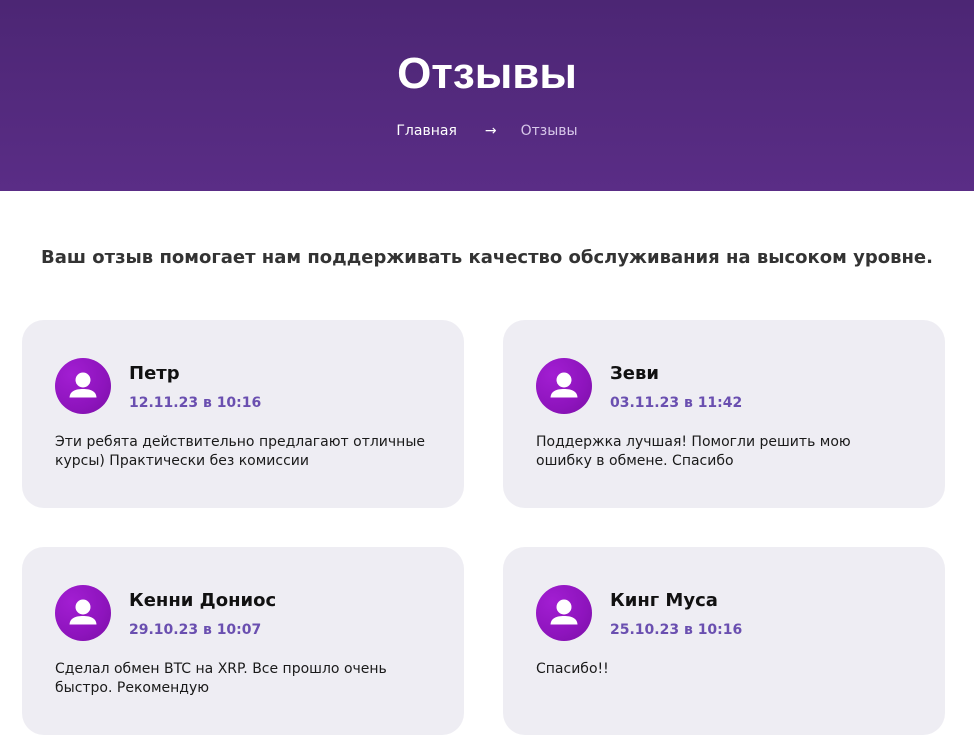 Image resolution: width=974 pixels, height=746 pixels. Describe the element at coordinates (426, 131) in the screenshot. I see `breadcrumb-home-link: Главная` at that location.